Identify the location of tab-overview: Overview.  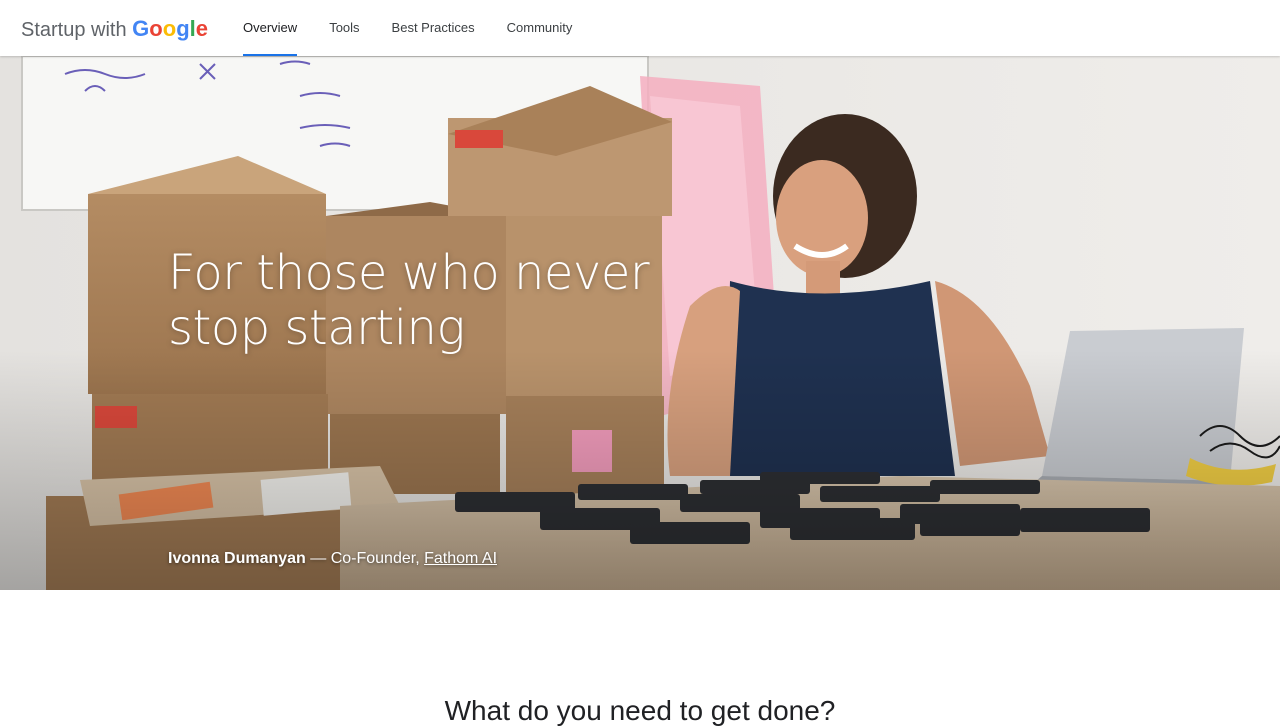
(270, 28).